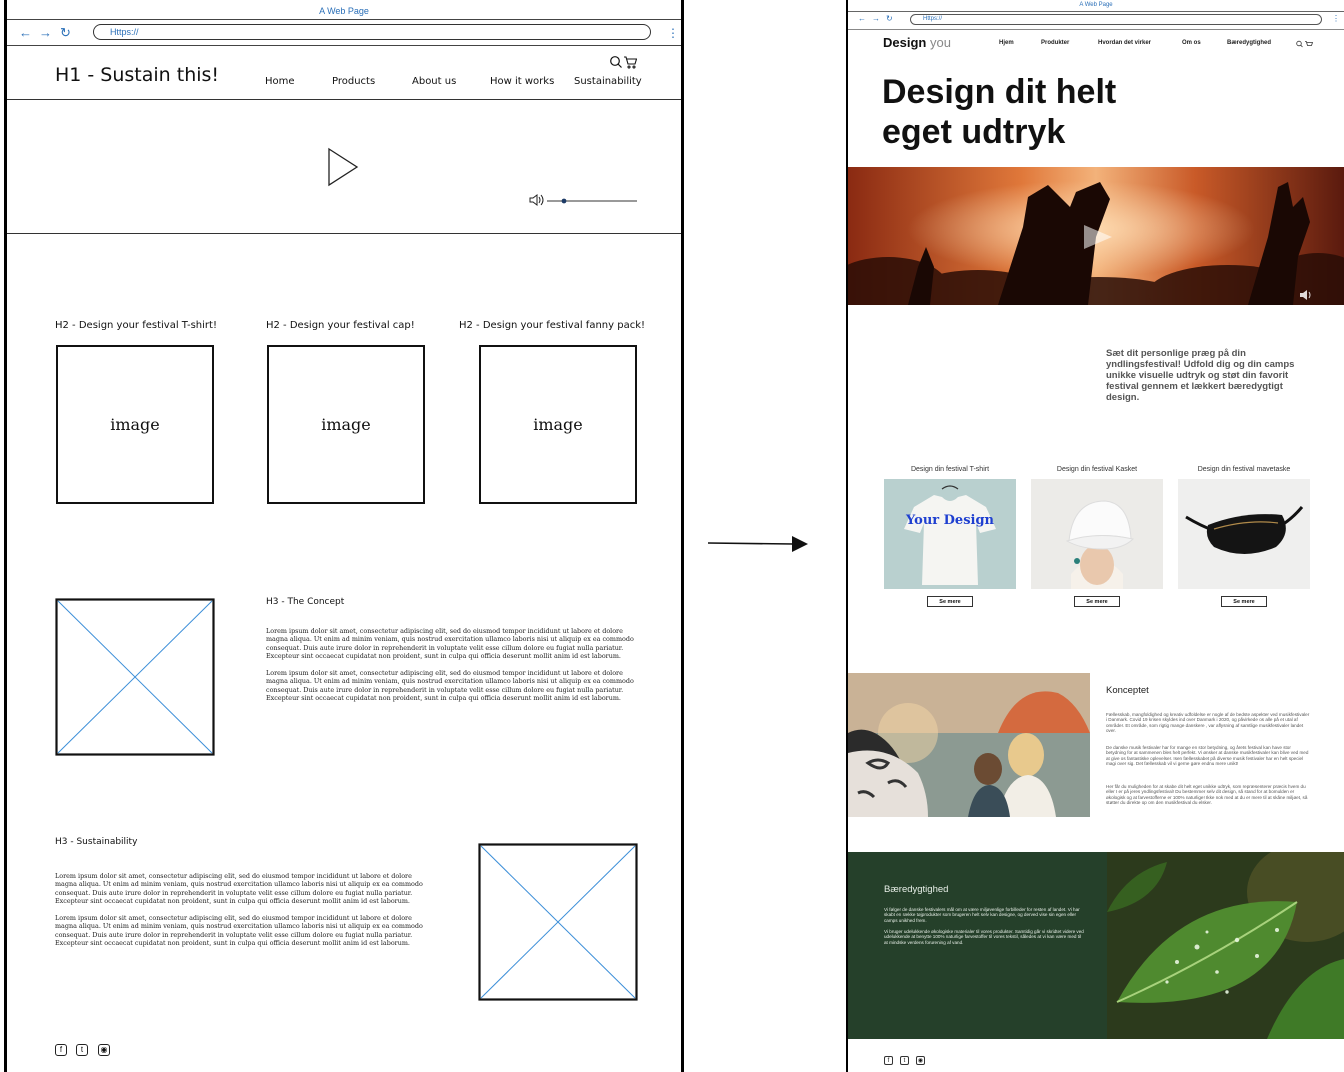 This screenshot has width=1344, height=1072. What do you see at coordinates (137, 75) in the screenshot?
I see `wire-site-title: H1 - Sustain this!` at bounding box center [137, 75].